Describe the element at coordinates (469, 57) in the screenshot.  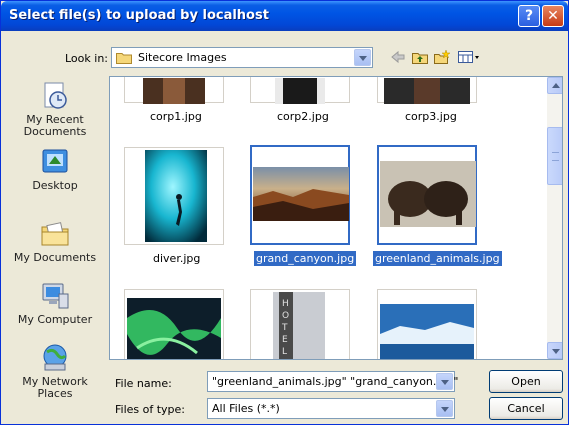
I see `view-menu-icon` at that location.